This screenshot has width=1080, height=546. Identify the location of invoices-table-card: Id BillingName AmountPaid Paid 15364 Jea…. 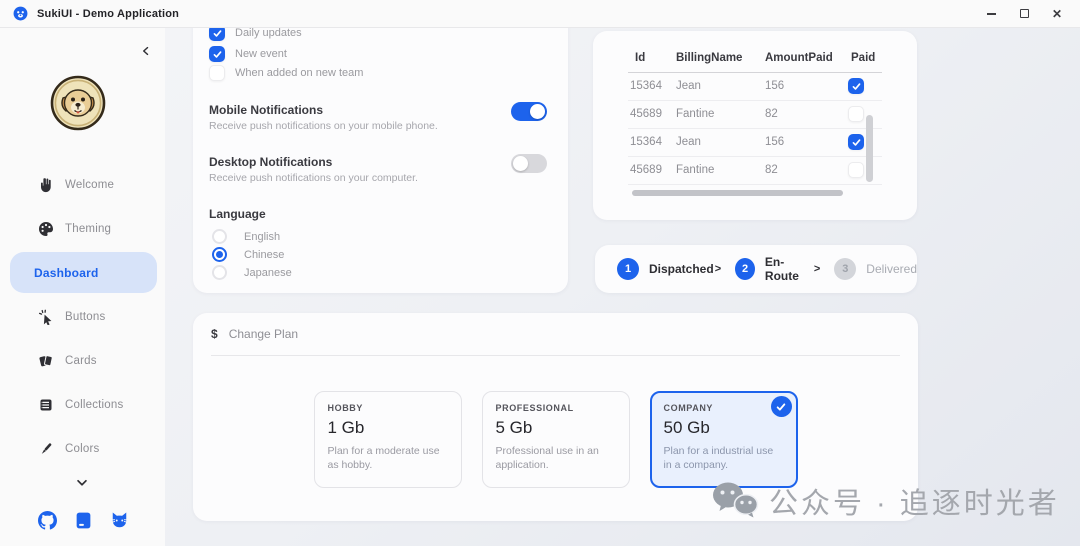
(755, 125).